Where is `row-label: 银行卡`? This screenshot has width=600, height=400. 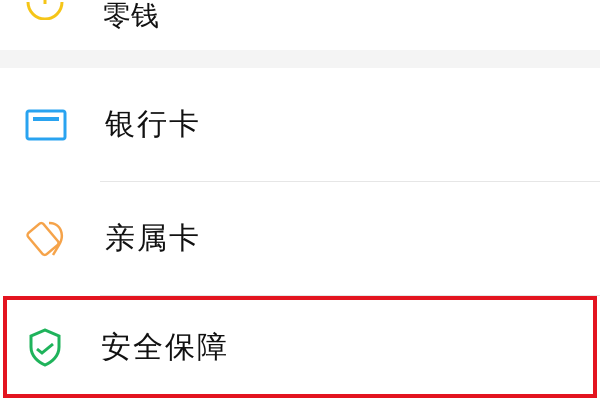 row-label: 银行卡 is located at coordinates (153, 125).